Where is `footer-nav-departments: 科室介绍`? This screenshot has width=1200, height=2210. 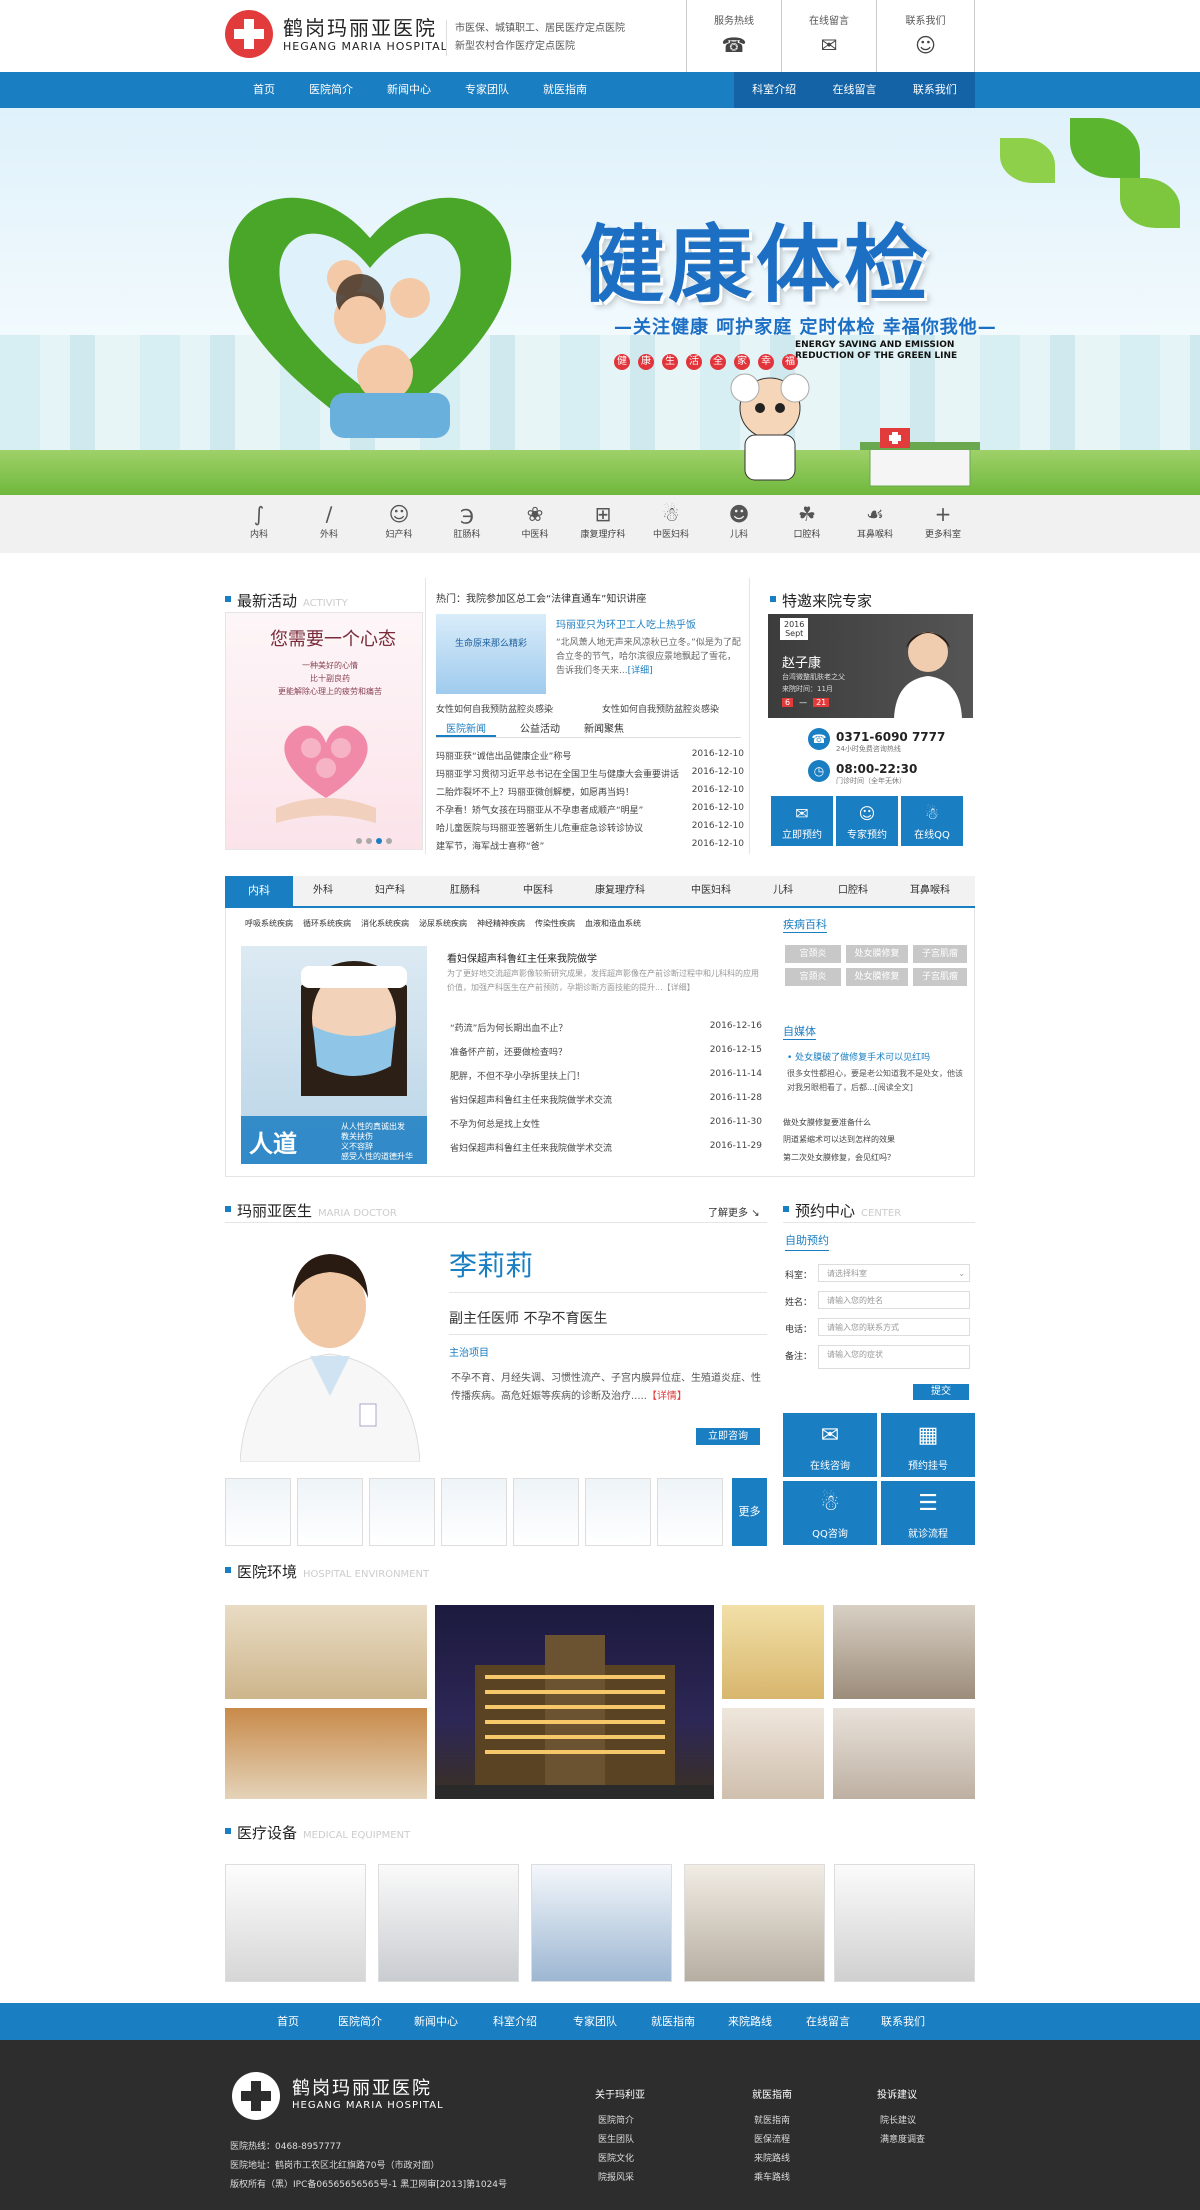
footer-nav-departments: 科室介绍 is located at coordinates (515, 2021).